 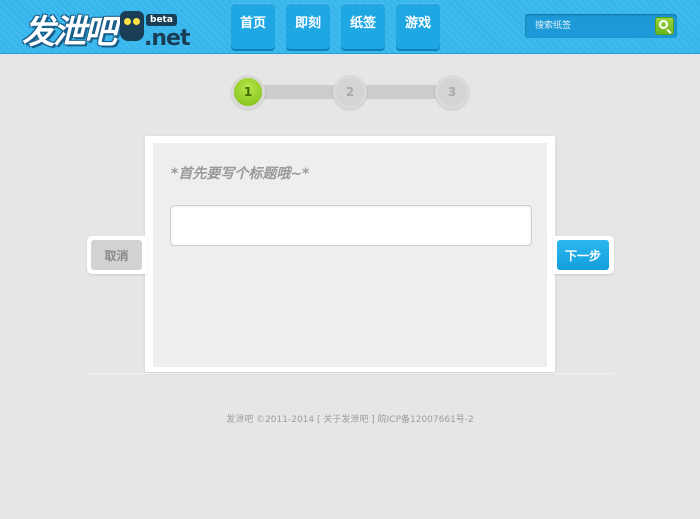 What do you see at coordinates (240, 174) in the screenshot?
I see `title-hint: *首先要写个标题哦~*` at bounding box center [240, 174].